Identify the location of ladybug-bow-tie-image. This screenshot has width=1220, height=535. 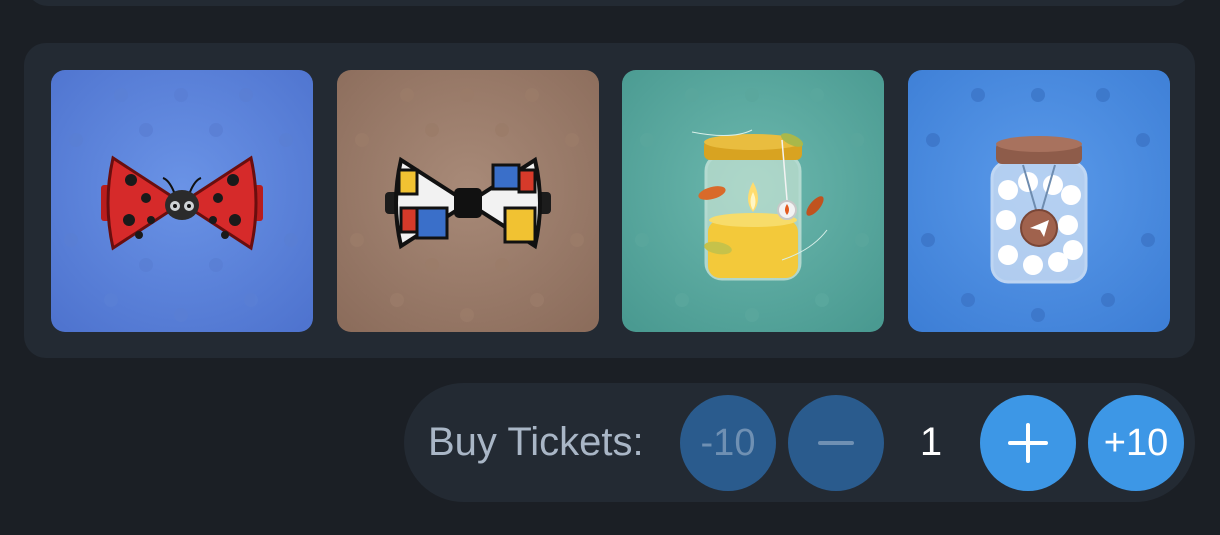
(182, 201).